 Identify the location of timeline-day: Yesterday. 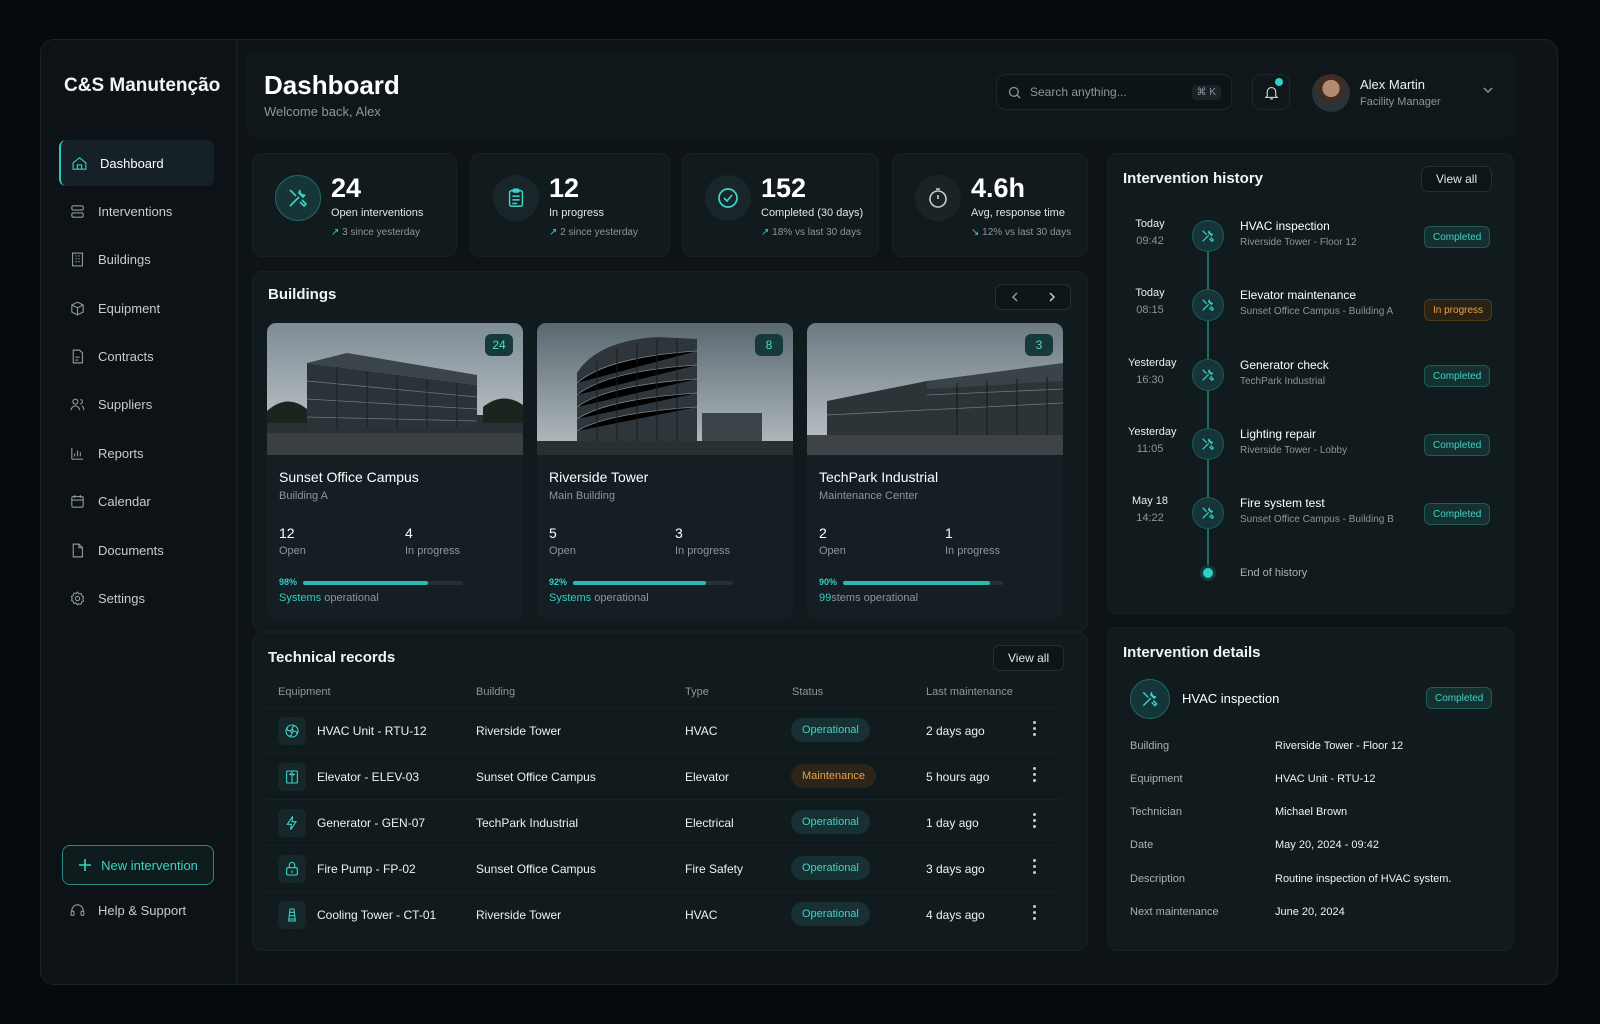
(1152, 363).